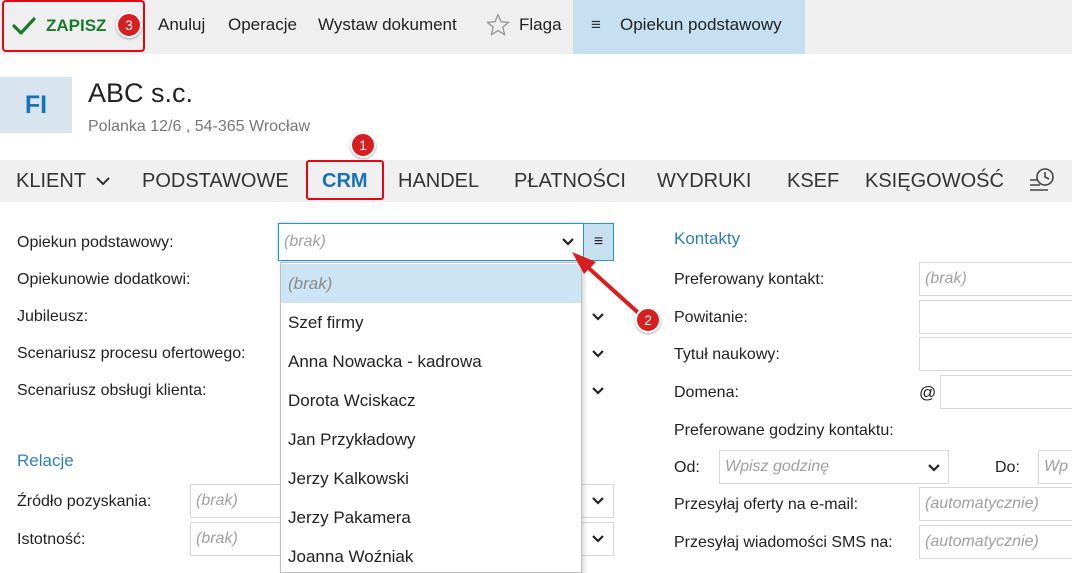 This screenshot has width=1072, height=573. I want to click on tab-ksiegowosc: KSIĘGOWOŚĆ, so click(934, 181).